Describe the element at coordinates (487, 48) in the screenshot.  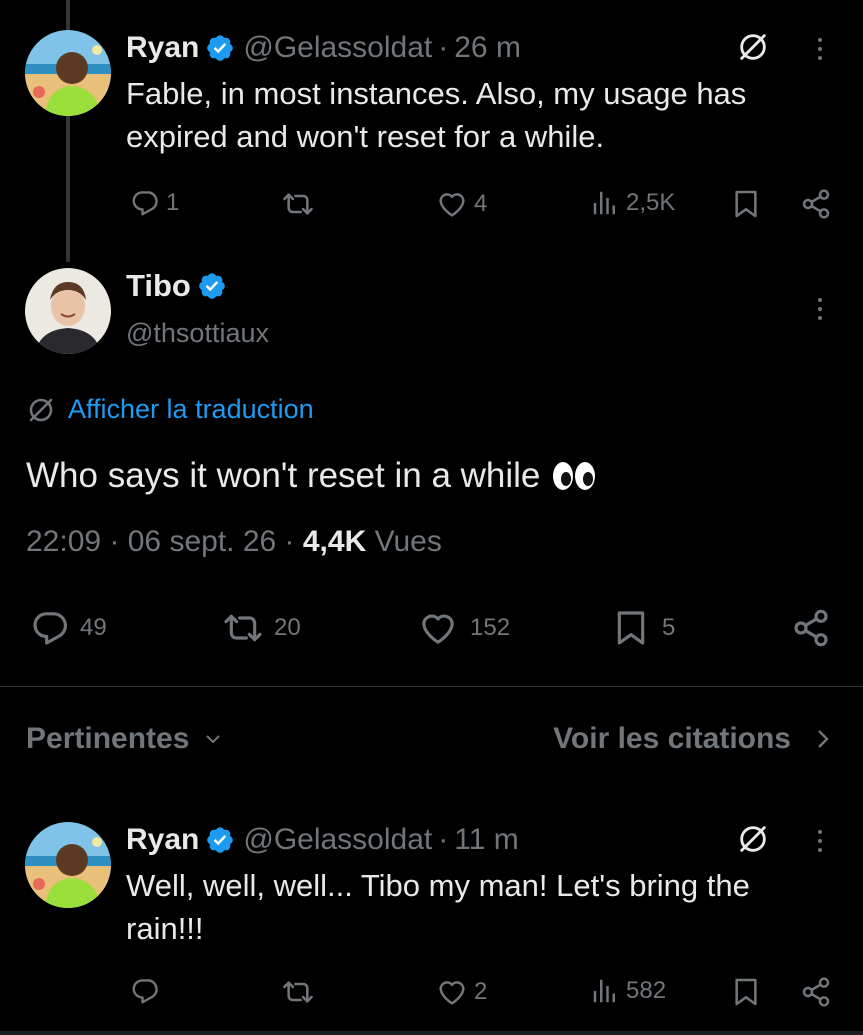
I see `tweet-time: 26 m` at that location.